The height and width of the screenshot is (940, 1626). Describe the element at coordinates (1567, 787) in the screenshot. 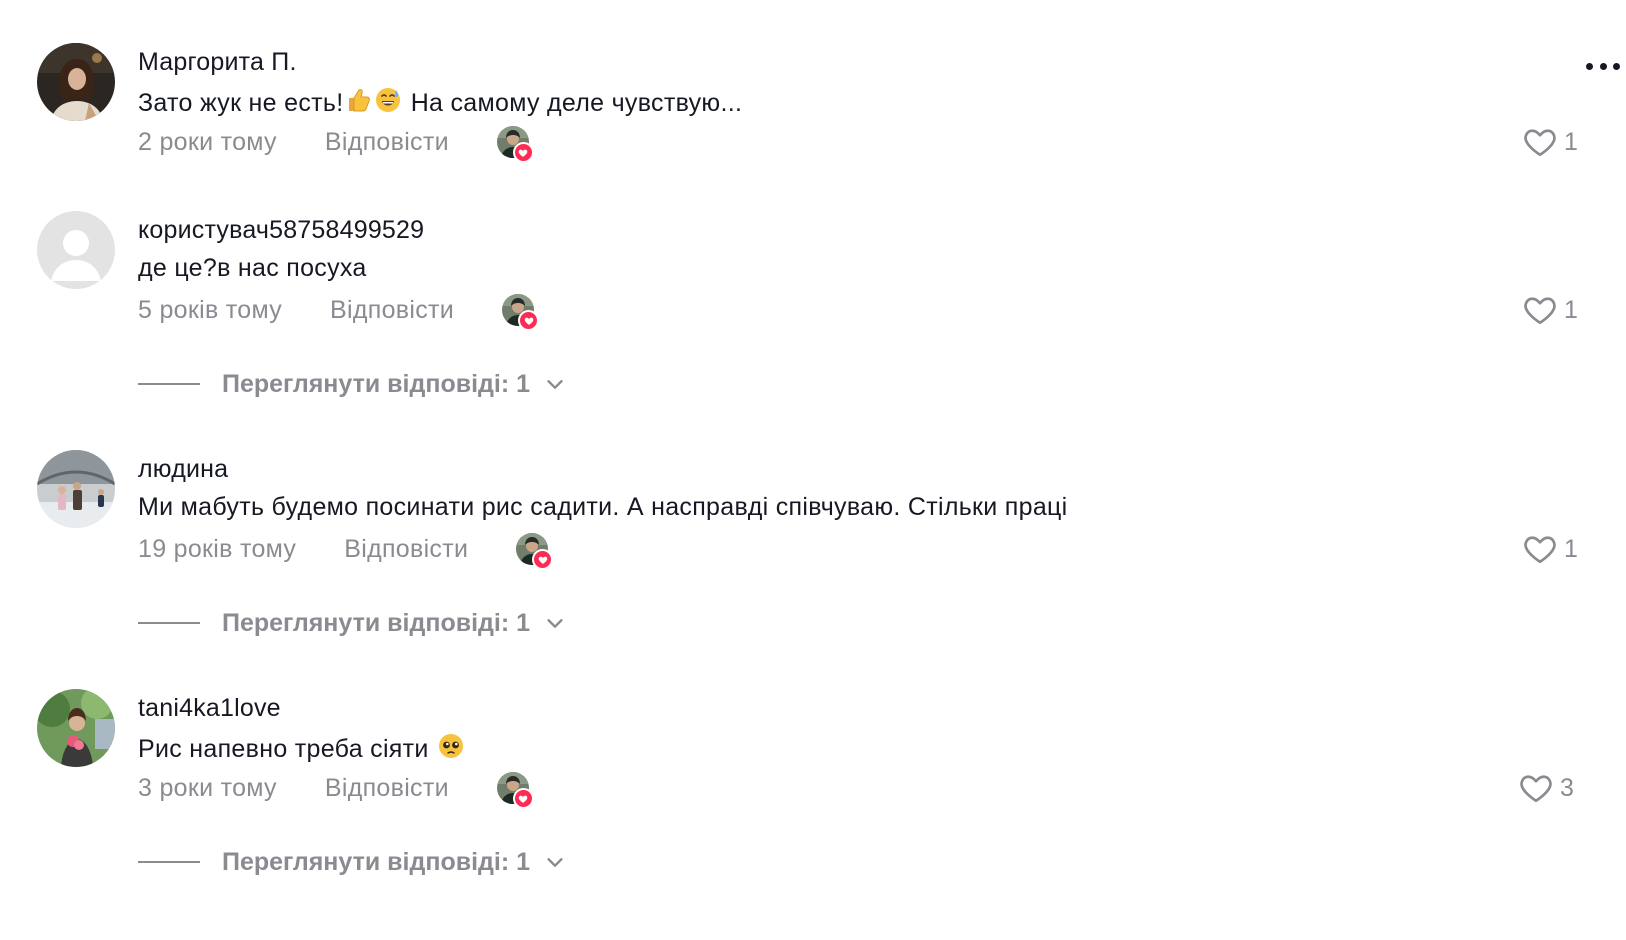

I see `like-count: 3` at that location.